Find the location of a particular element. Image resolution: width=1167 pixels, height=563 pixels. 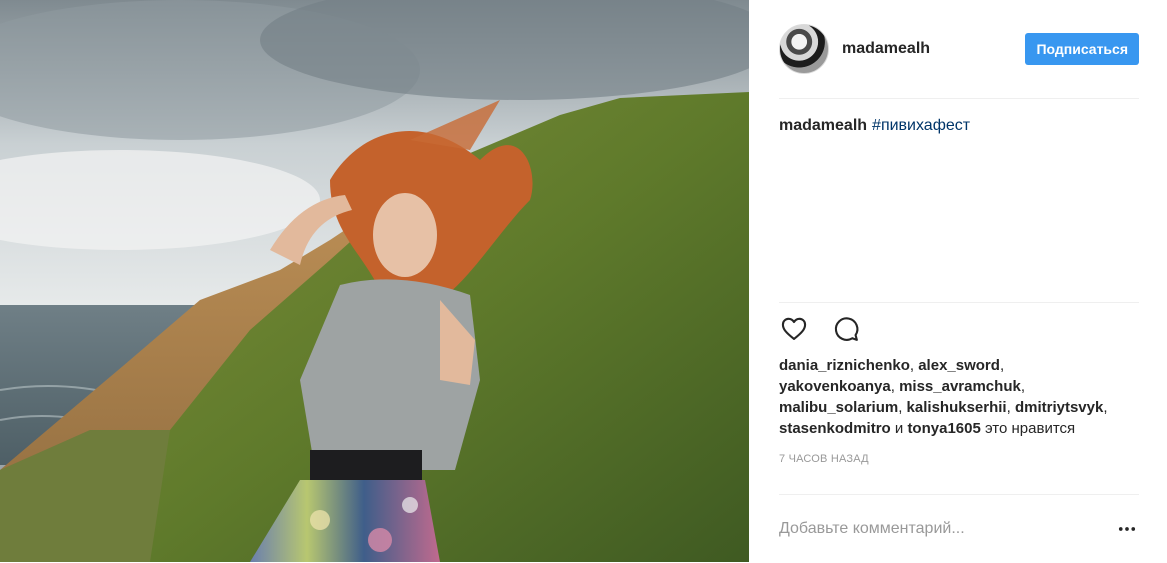

comment-button is located at coordinates (846, 329).